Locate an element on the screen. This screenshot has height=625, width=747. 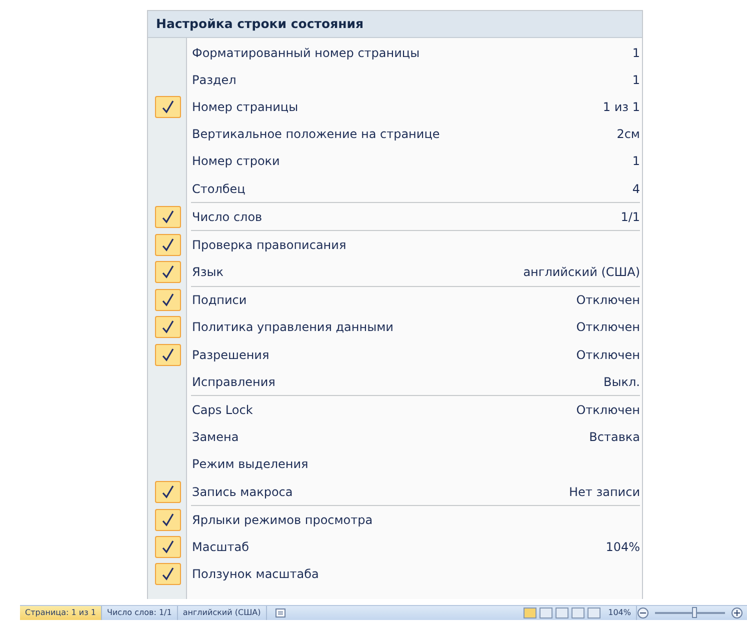
menu-item-value: Вставка is located at coordinates (614, 437).